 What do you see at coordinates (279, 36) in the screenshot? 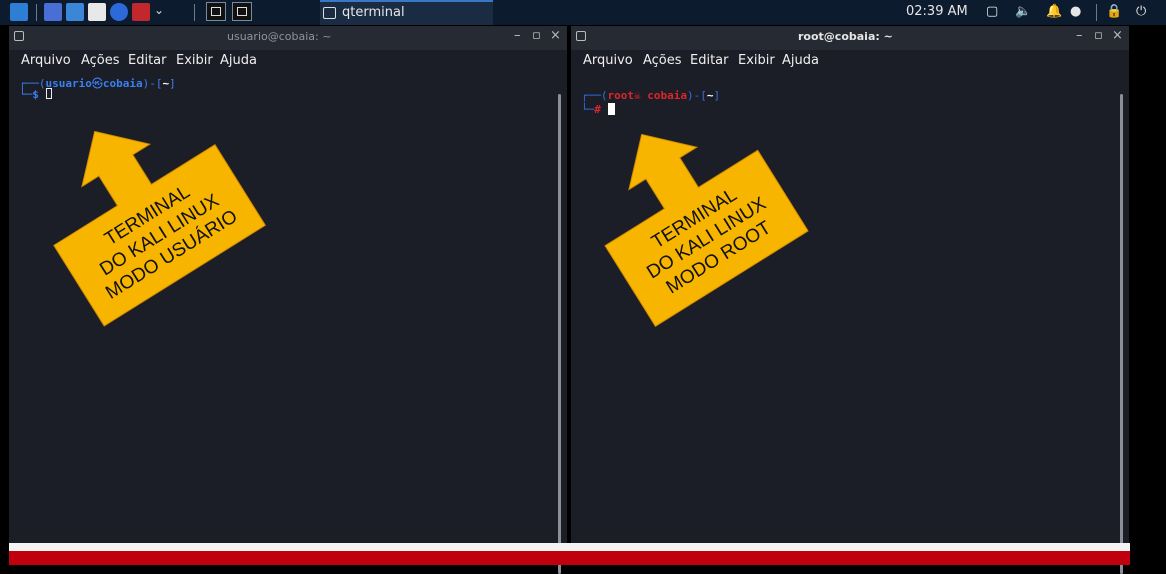
I see `window-title: usuario@cobaia: ~` at bounding box center [279, 36].